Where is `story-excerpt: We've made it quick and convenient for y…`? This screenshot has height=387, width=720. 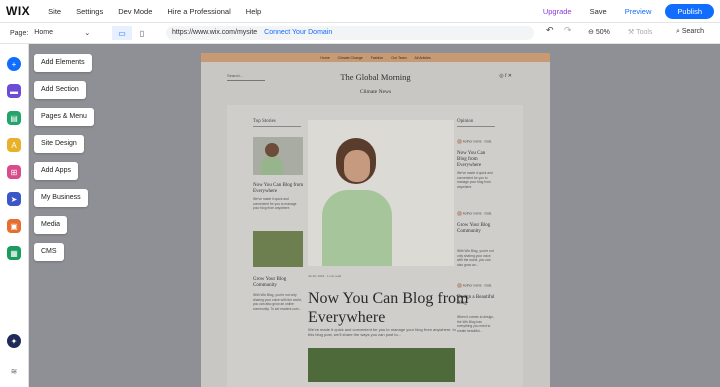
story-excerpt: We've made it quick and convenient for y… is located at coordinates (275, 204).